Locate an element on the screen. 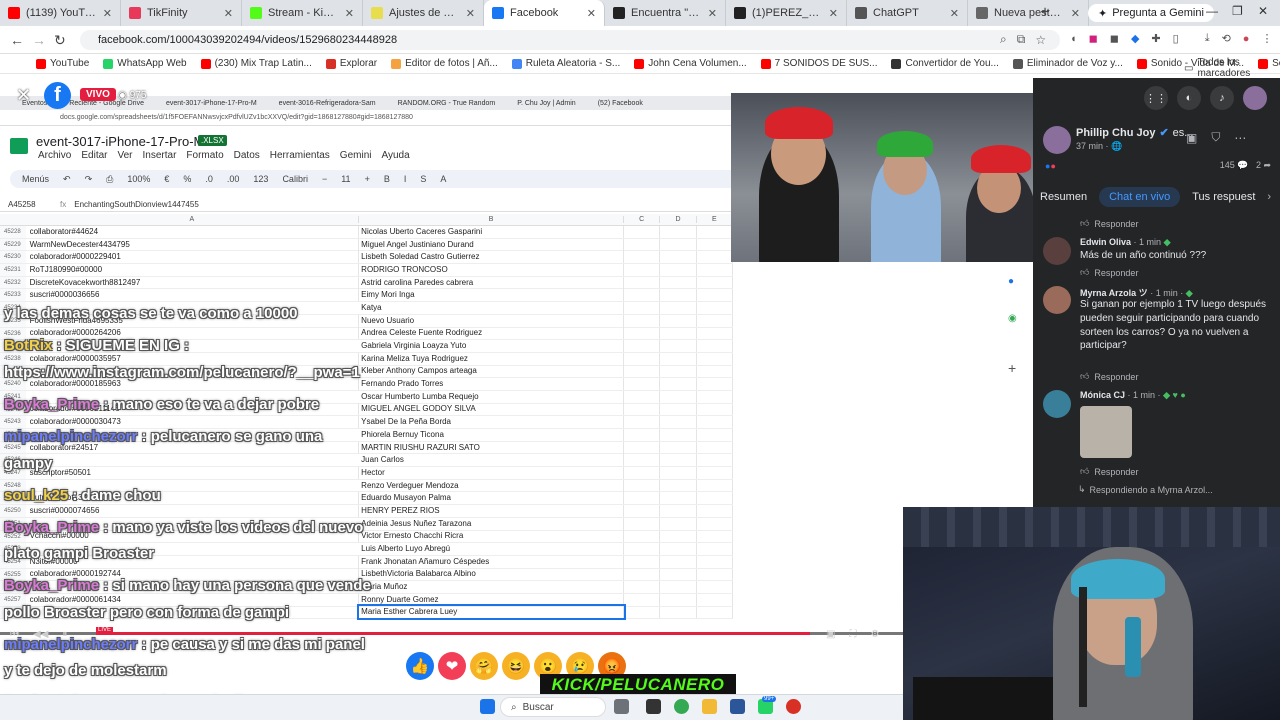  account-avatar is located at coordinates (1255, 98).